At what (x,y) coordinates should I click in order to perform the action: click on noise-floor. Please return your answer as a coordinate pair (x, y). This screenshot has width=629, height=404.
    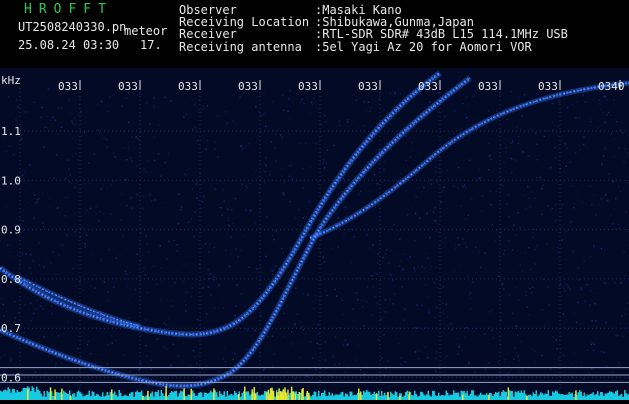
    Looking at the image, I should click on (314, 393).